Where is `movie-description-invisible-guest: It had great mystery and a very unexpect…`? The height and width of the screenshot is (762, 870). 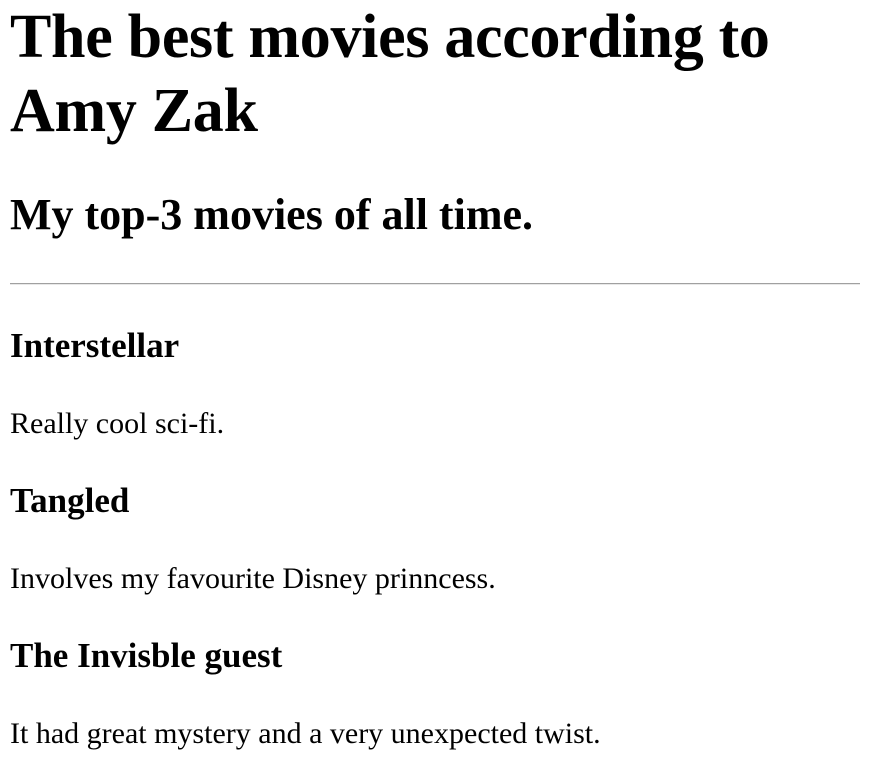
movie-description-invisible-guest: It had great mystery and a very unexpect… is located at coordinates (305, 733).